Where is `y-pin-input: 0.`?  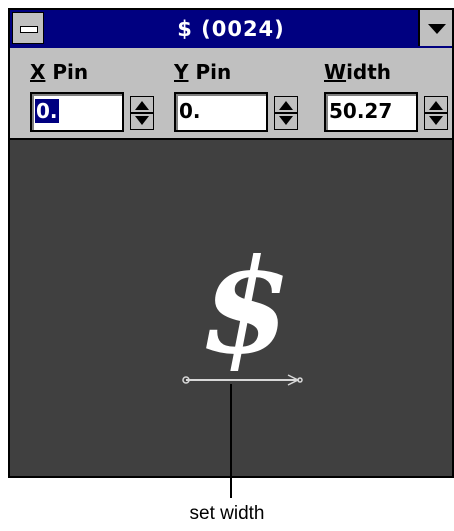 y-pin-input: 0. is located at coordinates (221, 112).